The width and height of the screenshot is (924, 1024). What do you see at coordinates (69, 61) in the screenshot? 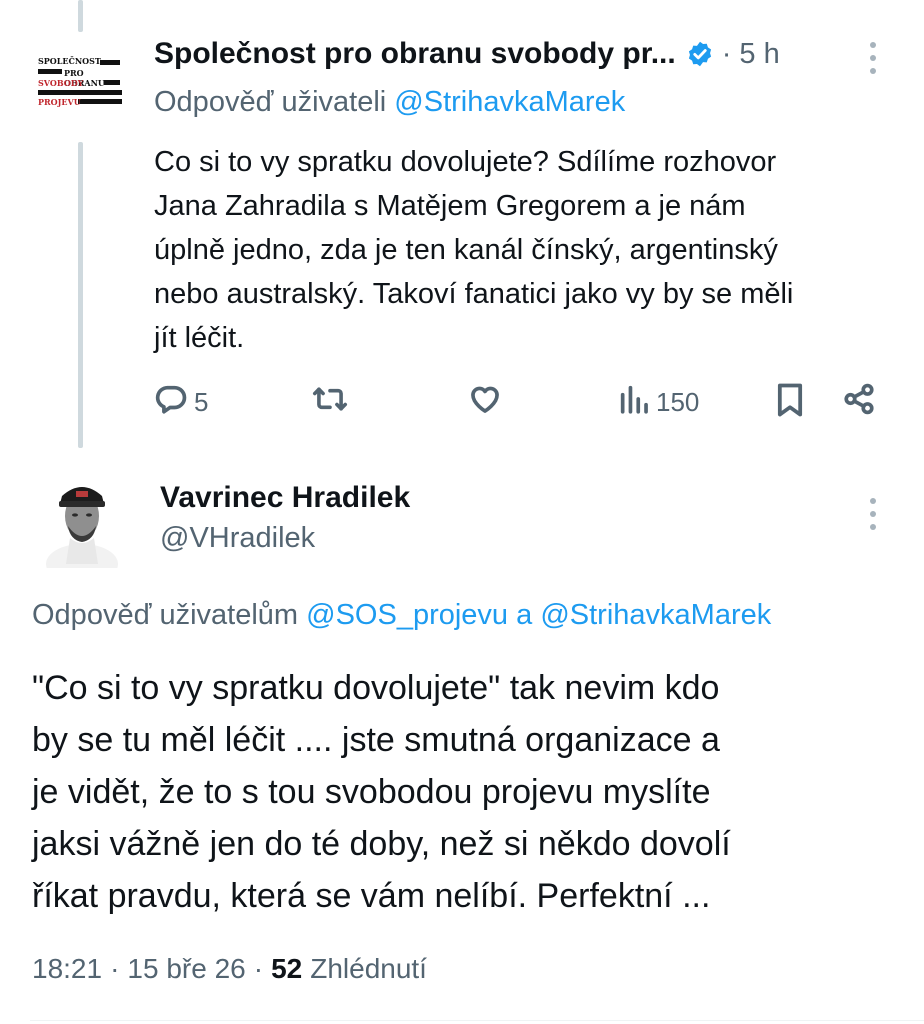
I see `logo-line-1: SPOLEČNOST` at bounding box center [69, 61].